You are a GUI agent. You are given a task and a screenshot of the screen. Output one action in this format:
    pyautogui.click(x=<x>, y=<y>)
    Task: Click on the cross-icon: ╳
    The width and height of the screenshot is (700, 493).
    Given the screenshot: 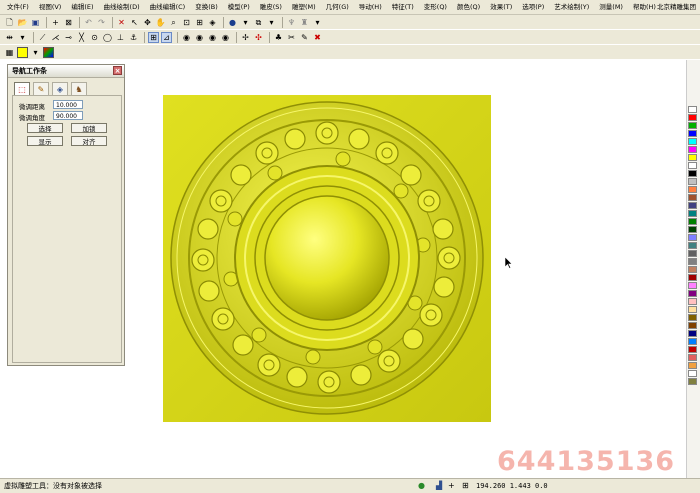 What is the action you would take?
    pyautogui.click(x=81, y=37)
    